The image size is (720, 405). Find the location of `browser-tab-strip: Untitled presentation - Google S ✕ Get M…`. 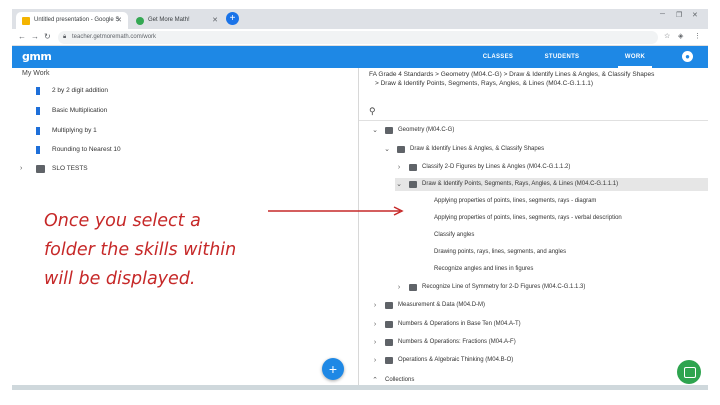

browser-tab-strip: Untitled presentation - Google S ✕ Get M… is located at coordinates (360, 19).